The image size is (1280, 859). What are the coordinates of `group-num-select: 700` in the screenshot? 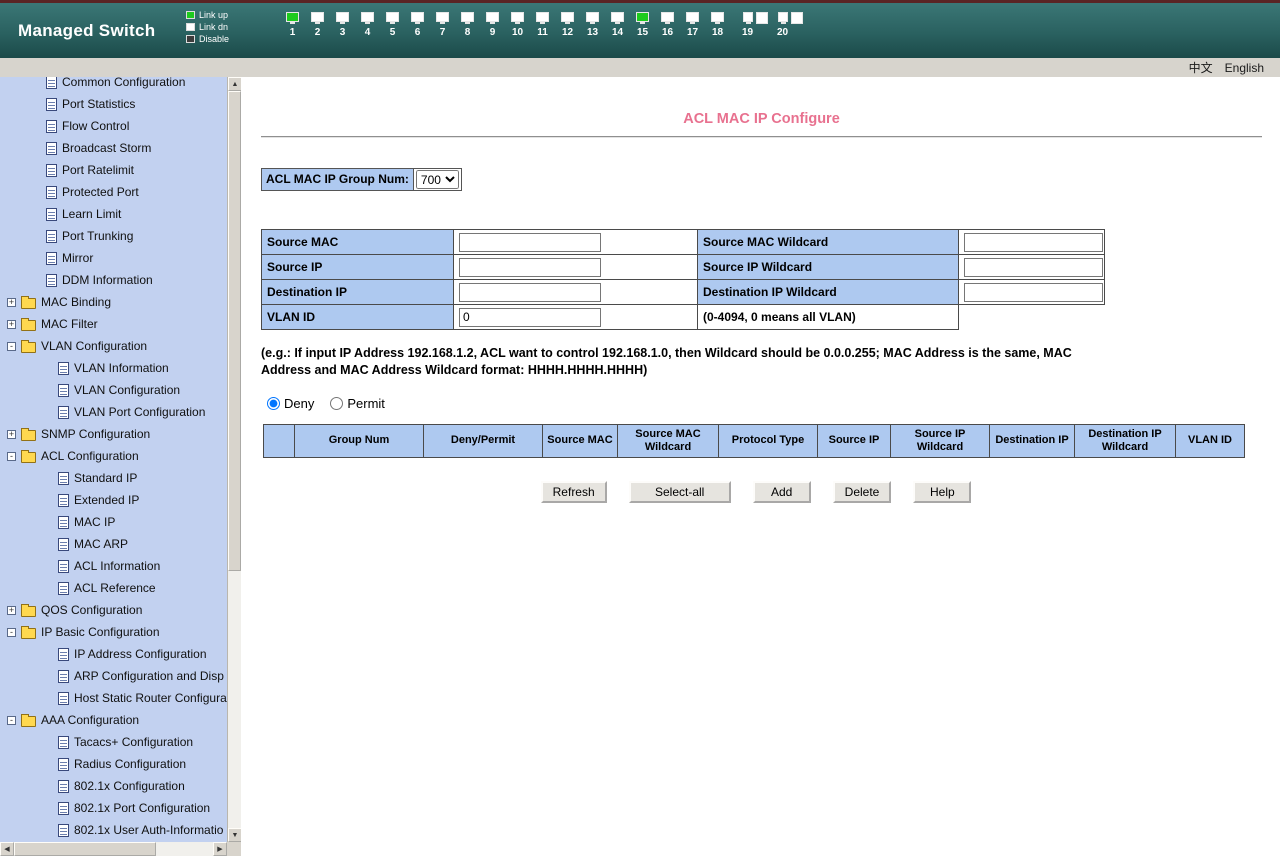 It's located at (437, 179).